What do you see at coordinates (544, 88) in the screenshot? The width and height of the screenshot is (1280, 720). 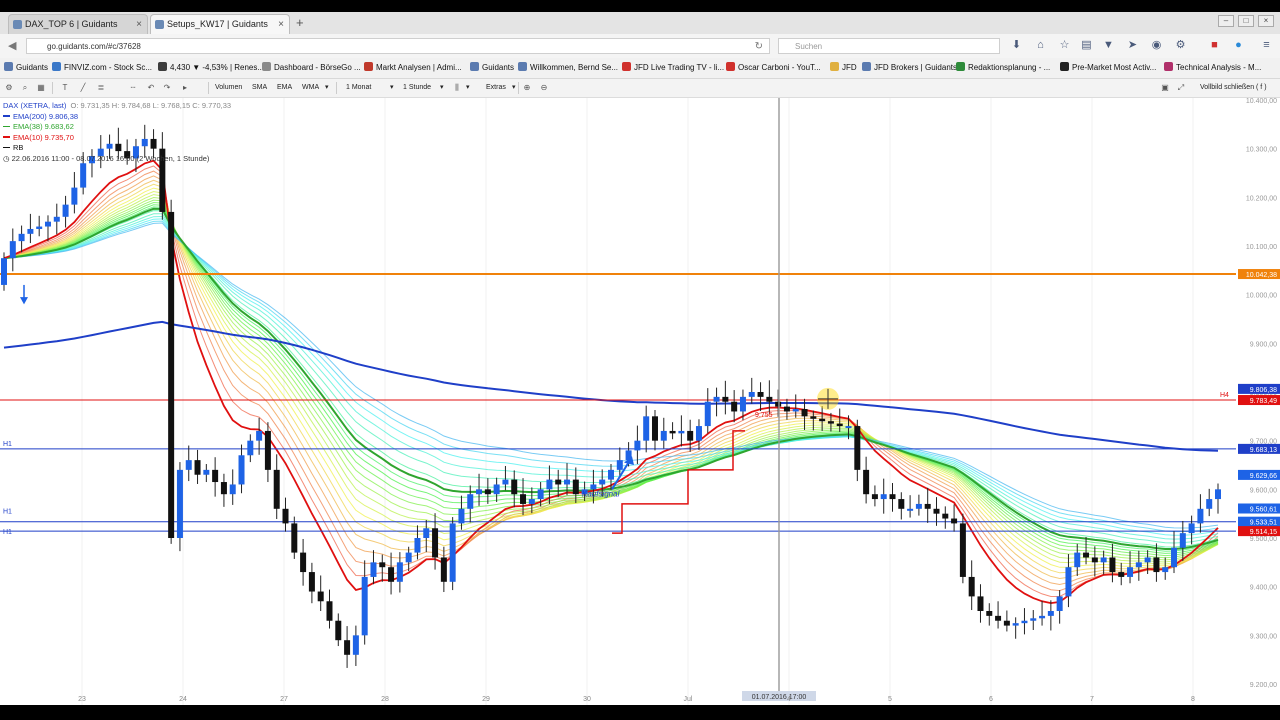 I see `zoom-out-icon: ⊖` at bounding box center [544, 88].